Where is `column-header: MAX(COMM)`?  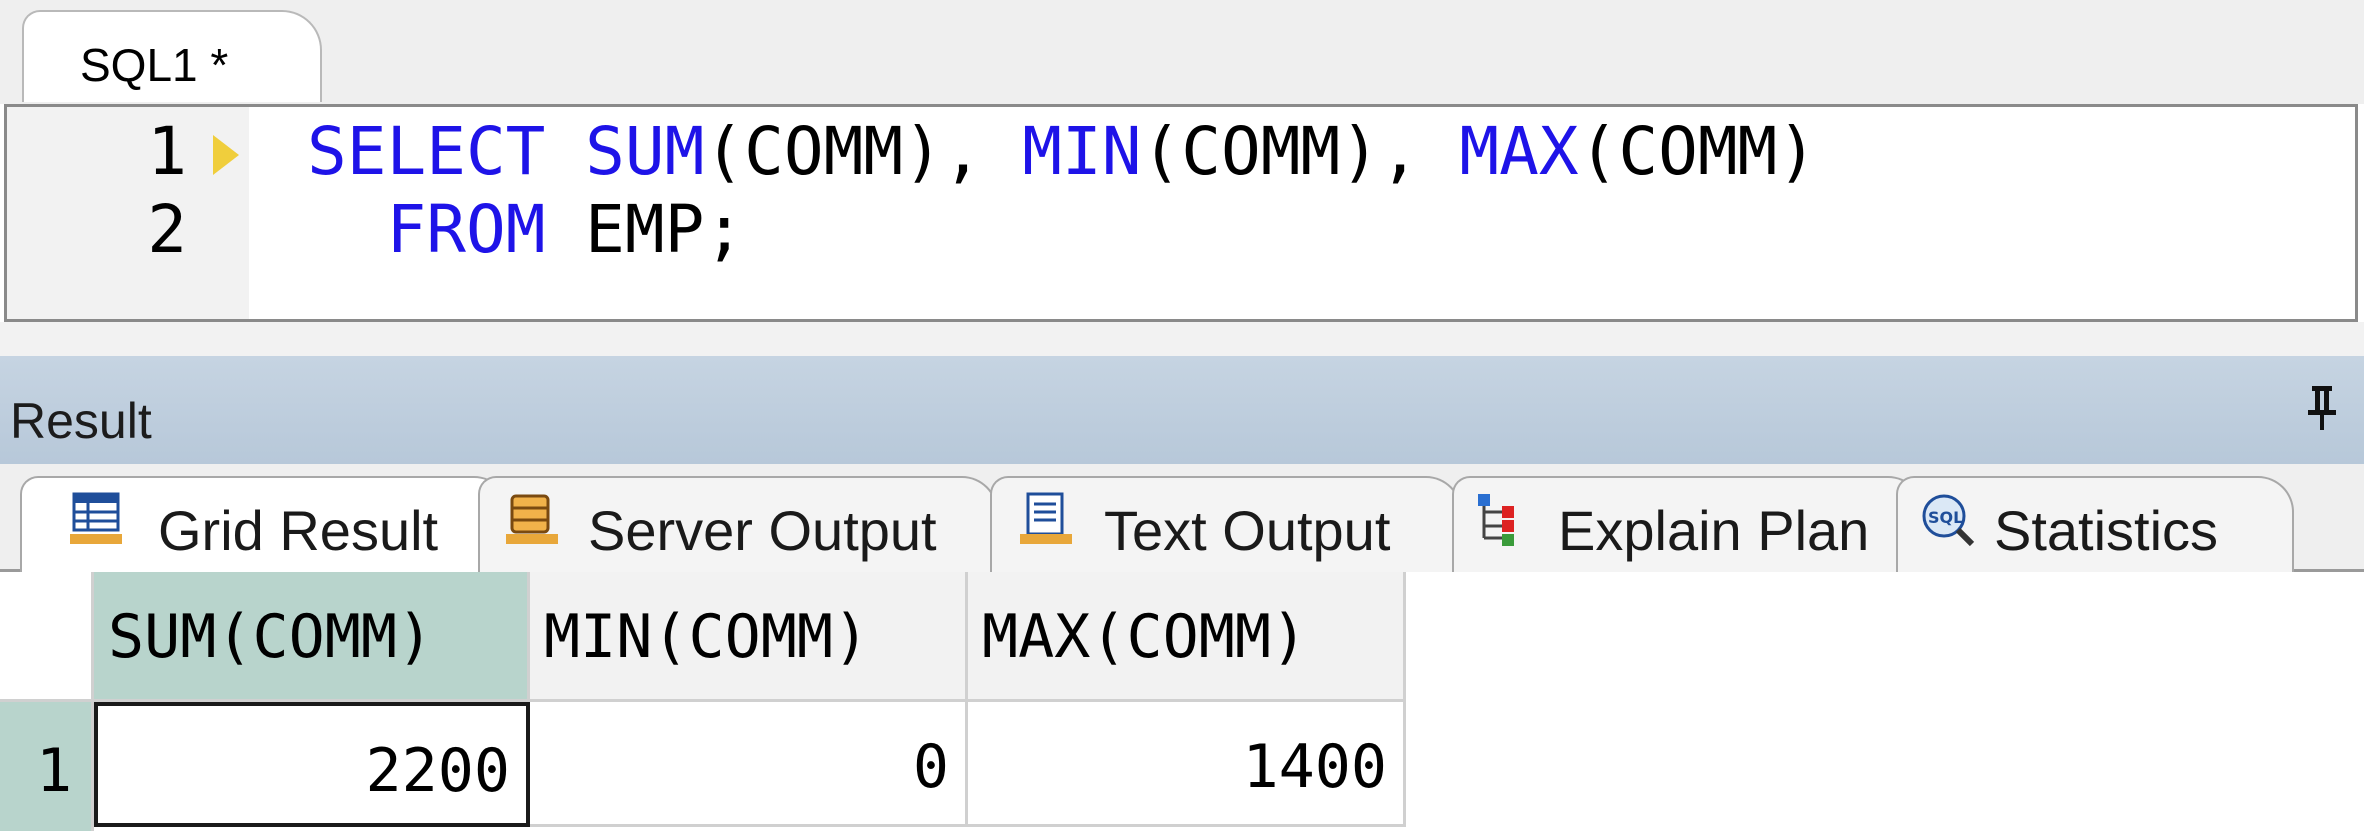
column-header: MAX(COMM) is located at coordinates (1187, 637).